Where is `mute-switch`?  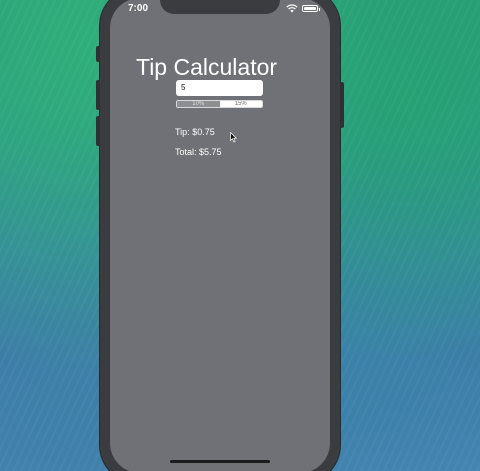
mute-switch is located at coordinates (98, 54).